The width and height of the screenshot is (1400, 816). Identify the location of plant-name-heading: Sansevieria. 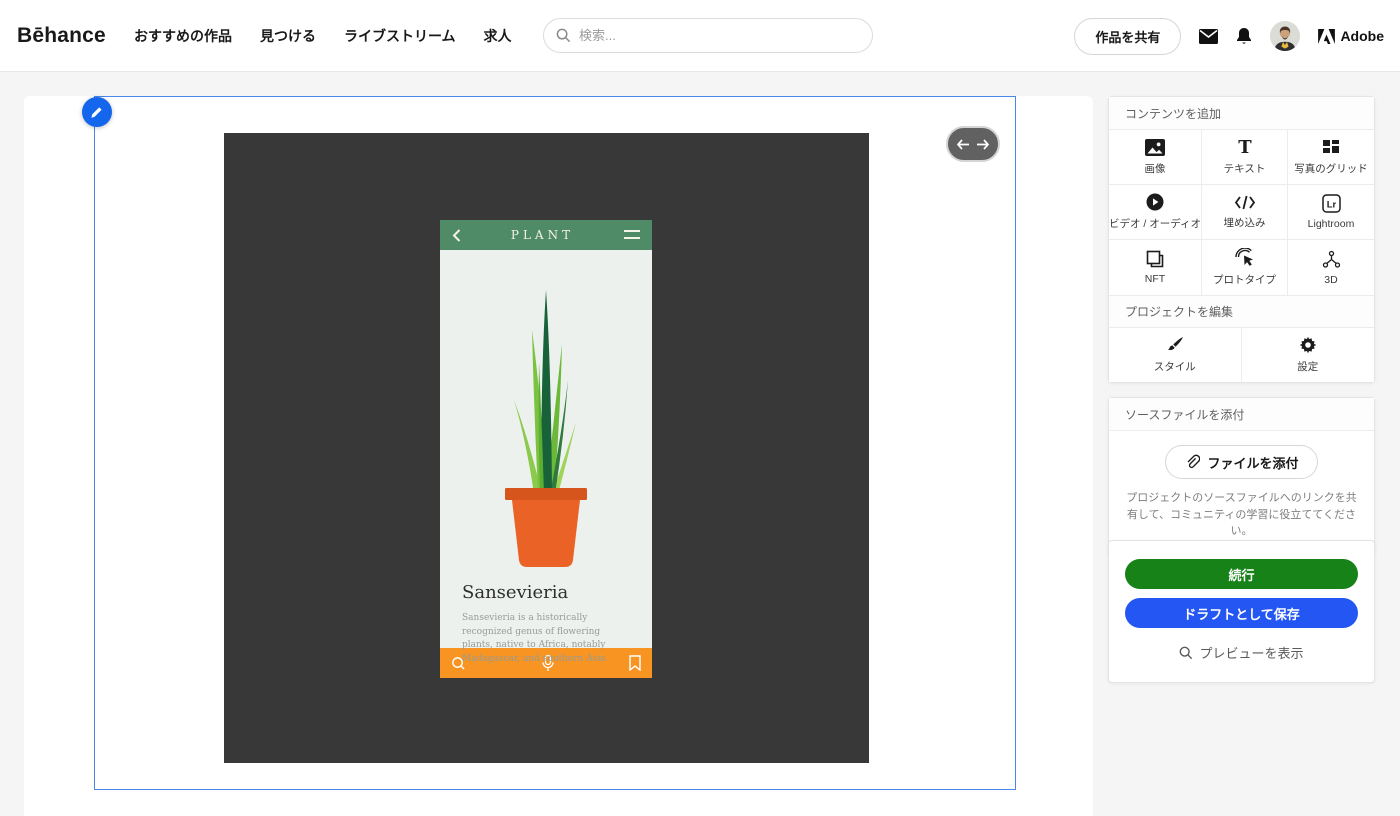
(515, 592).